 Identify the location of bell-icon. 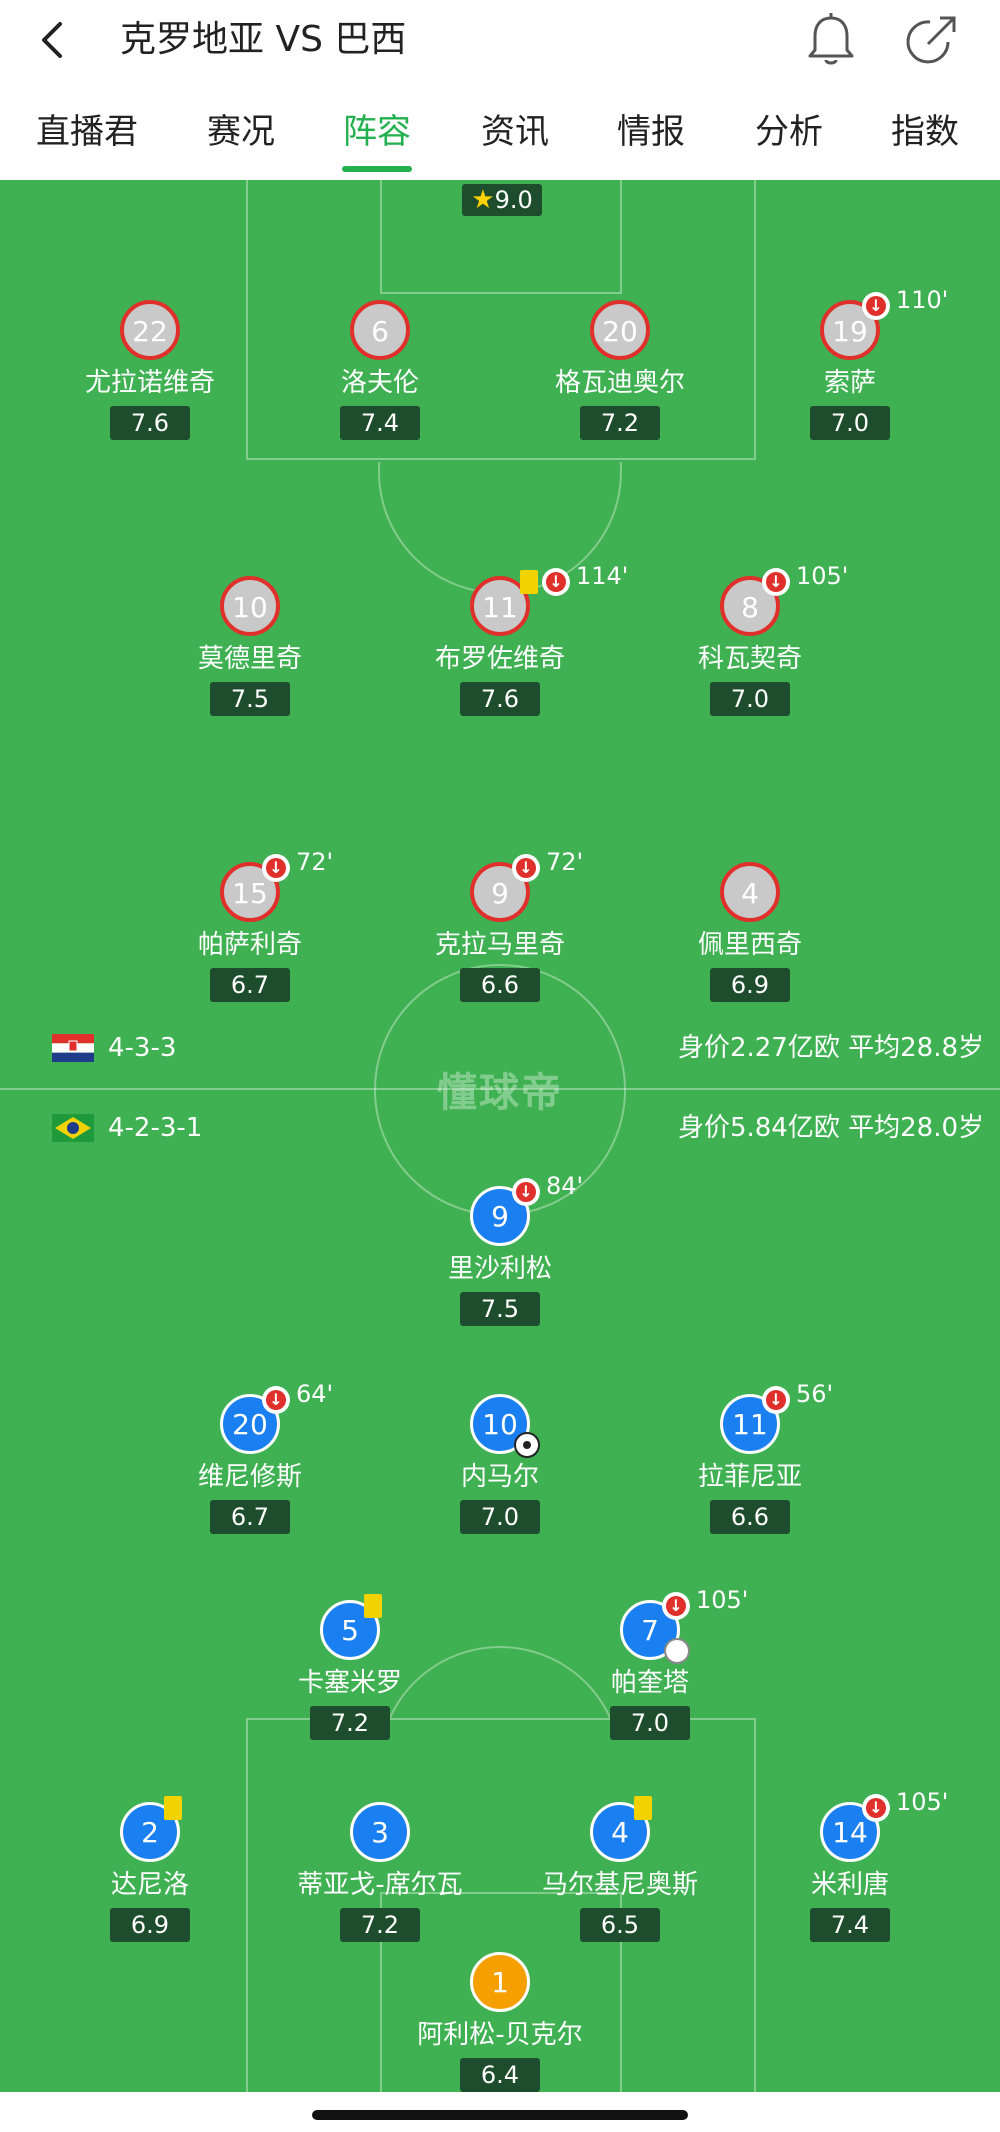
(831, 41).